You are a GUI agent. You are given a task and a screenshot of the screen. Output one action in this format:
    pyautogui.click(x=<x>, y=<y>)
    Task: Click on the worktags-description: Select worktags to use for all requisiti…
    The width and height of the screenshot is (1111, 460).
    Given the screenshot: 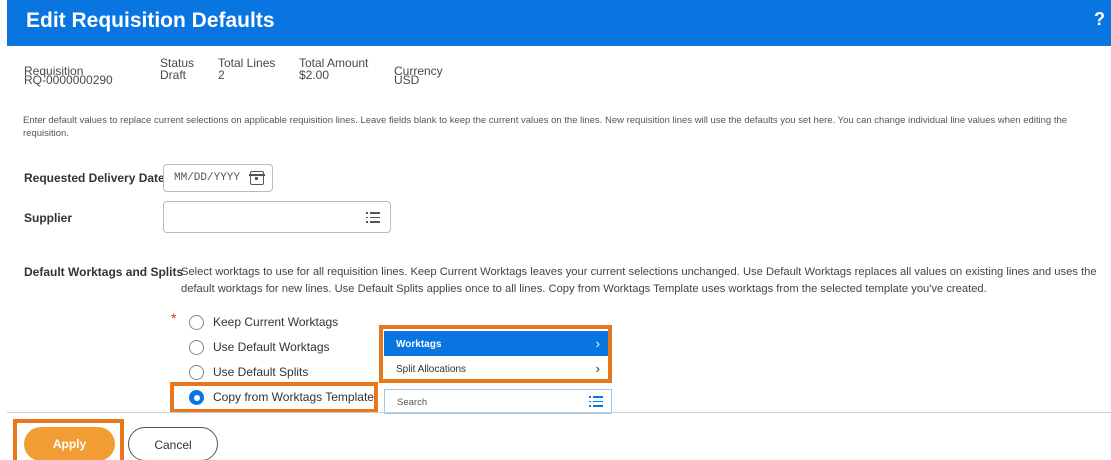 What is the action you would take?
    pyautogui.click(x=639, y=280)
    